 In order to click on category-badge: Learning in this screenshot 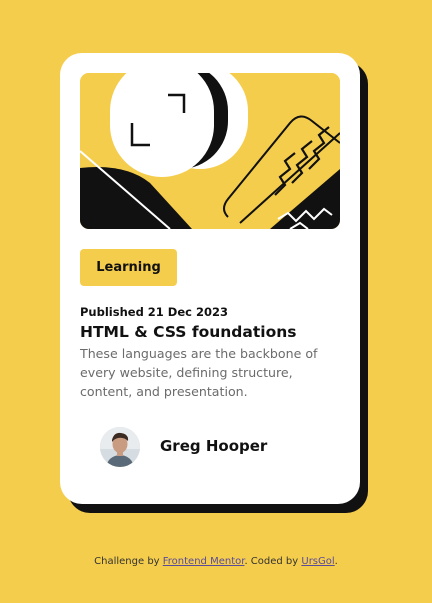, I will do `click(128, 267)`.